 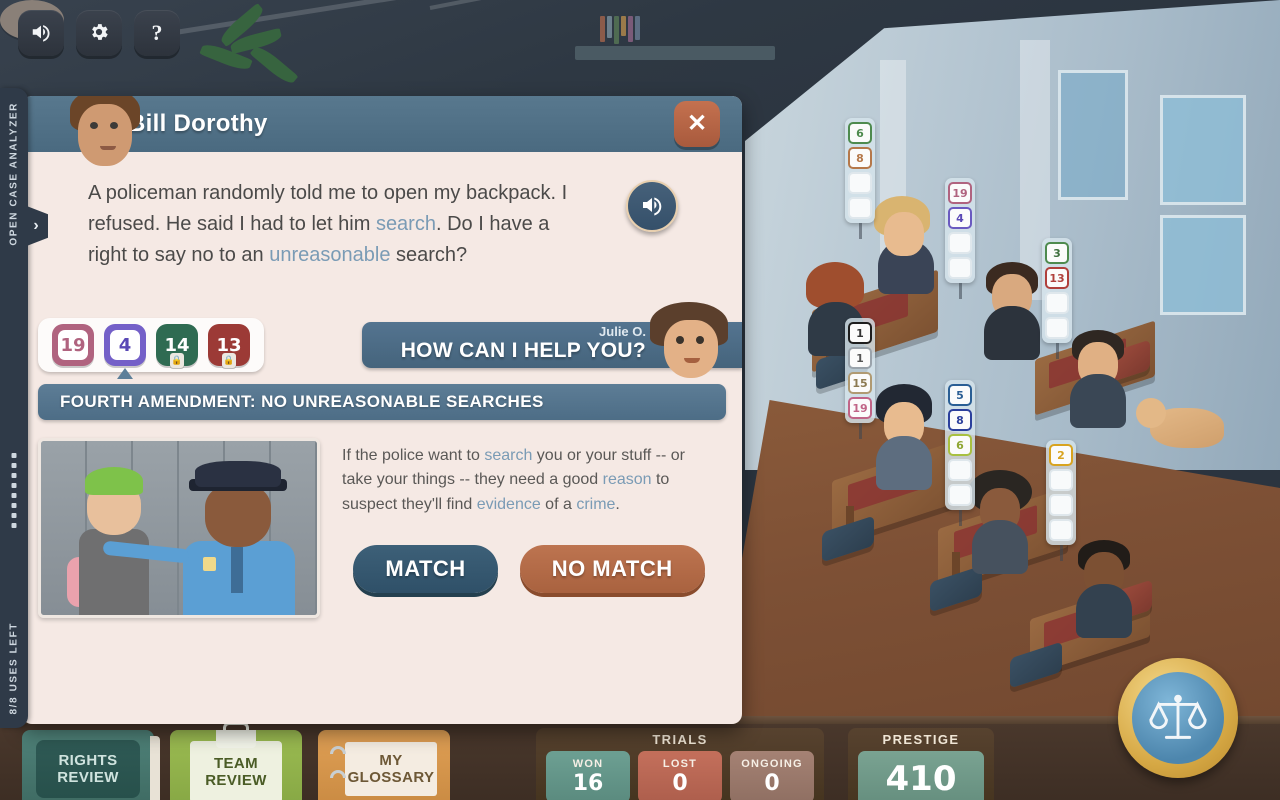 I want to click on team-review-button: TEAM REVIEW, so click(x=236, y=765).